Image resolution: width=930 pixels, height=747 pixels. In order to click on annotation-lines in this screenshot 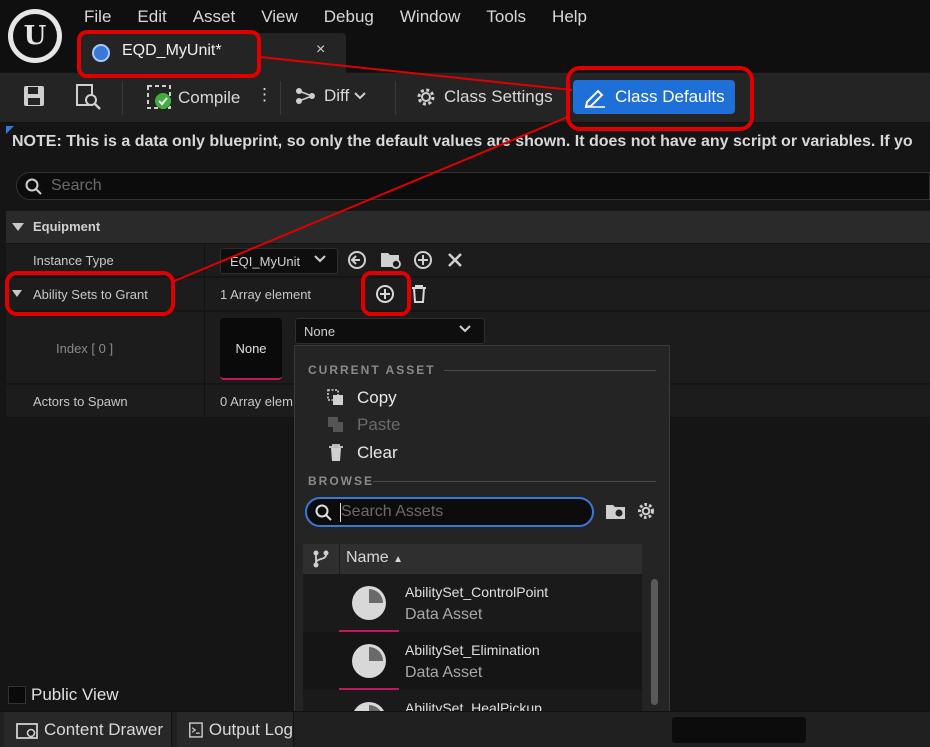, I will do `click(372, 169)`.